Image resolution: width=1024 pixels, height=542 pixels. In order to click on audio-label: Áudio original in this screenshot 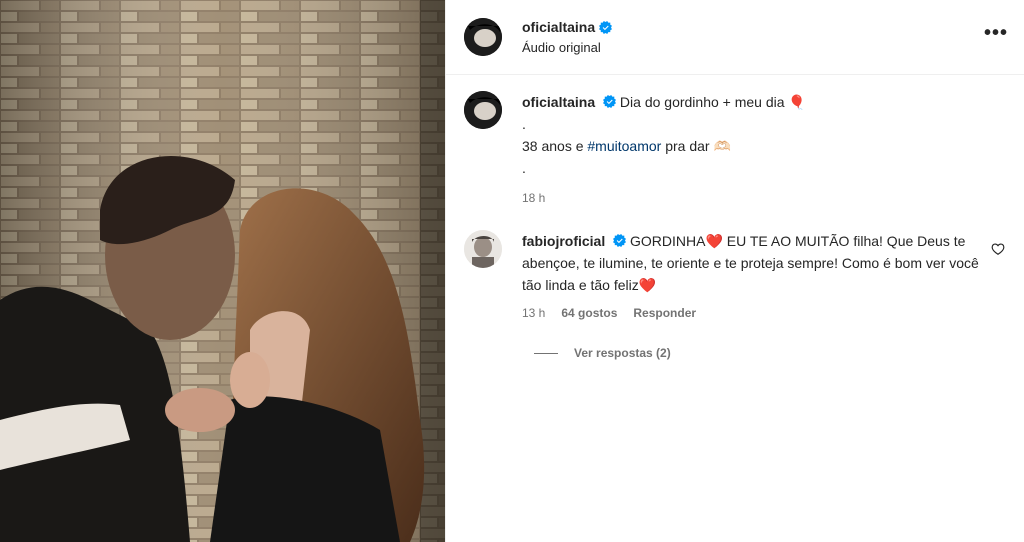, I will do `click(567, 47)`.